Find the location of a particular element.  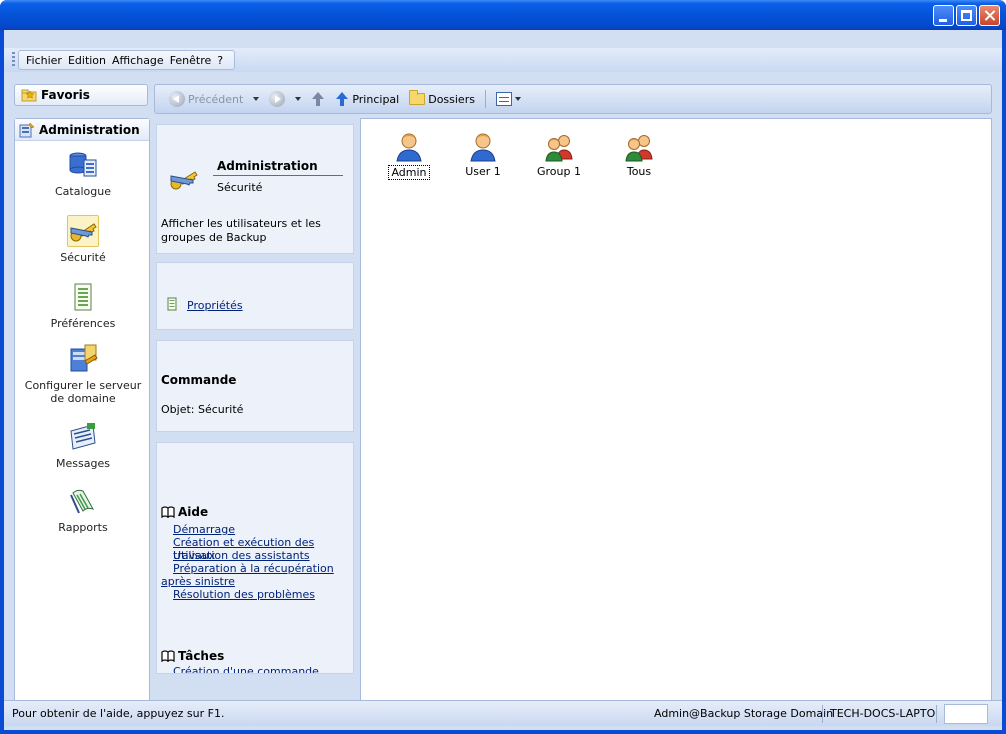

list-item-label: User 1 is located at coordinates (483, 171).